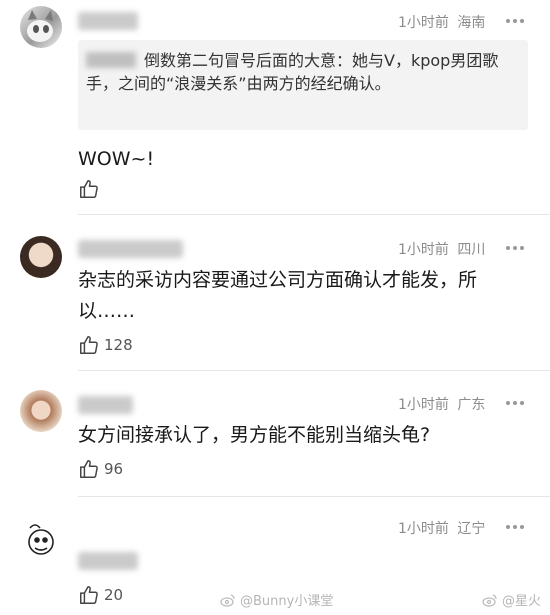  Describe the element at coordinates (111, 60) in the screenshot. I see `quoted-username-blurred` at that location.